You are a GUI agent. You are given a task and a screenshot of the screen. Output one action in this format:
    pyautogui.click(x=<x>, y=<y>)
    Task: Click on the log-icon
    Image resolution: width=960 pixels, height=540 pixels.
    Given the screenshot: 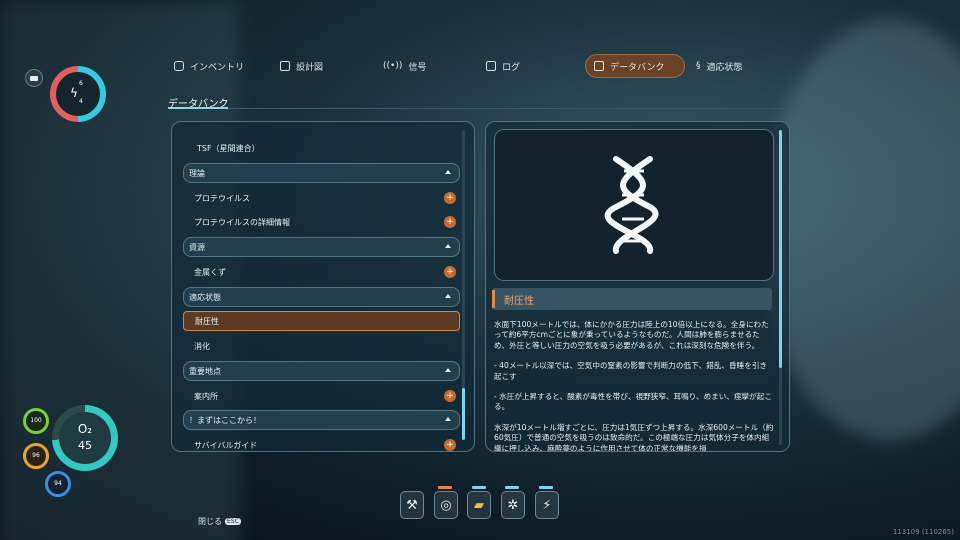 What is the action you would take?
    pyautogui.click(x=491, y=66)
    